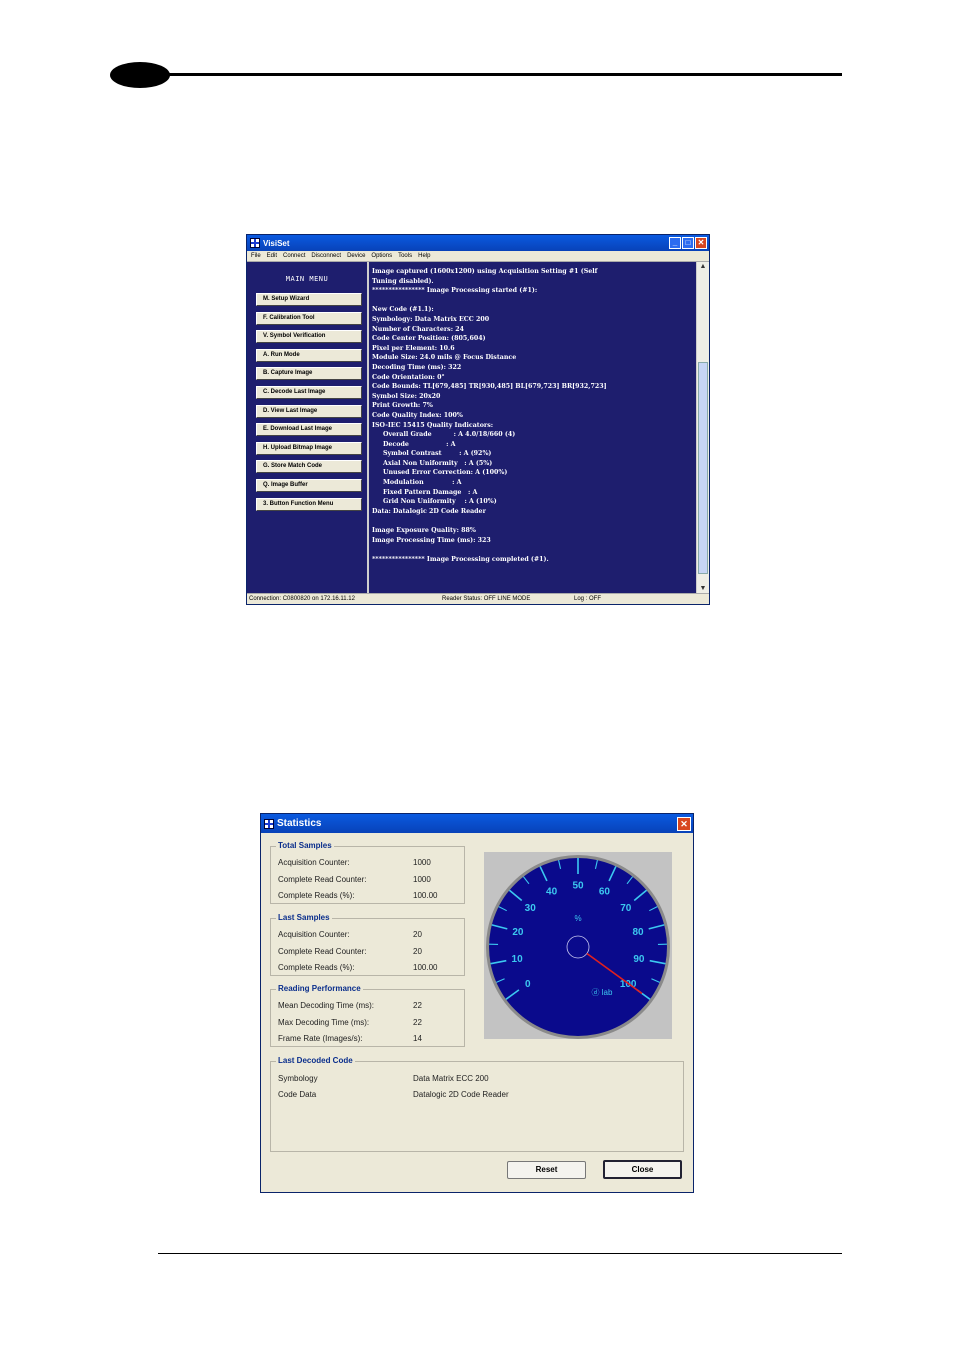 The image size is (954, 1350). I want to click on stat-label: Mean Decoding Time (ms):, so click(326, 1005).